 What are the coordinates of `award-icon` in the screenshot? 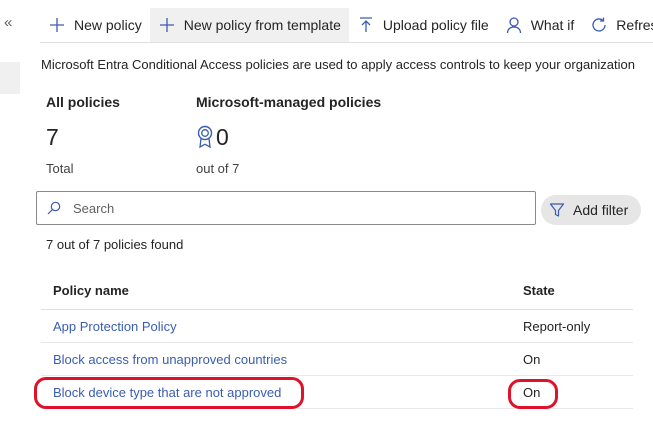 It's located at (205, 137).